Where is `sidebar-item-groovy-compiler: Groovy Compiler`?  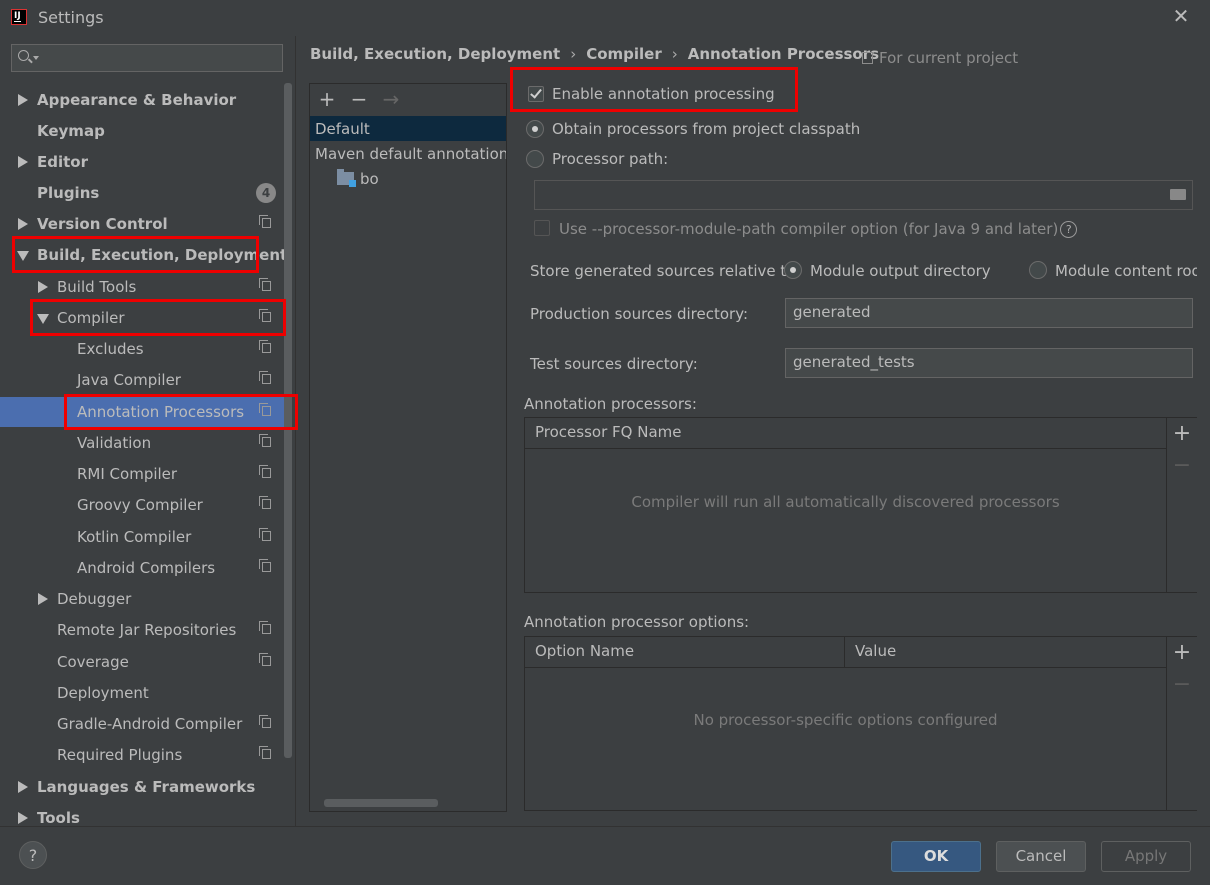 sidebar-item-groovy-compiler: Groovy Compiler is located at coordinates (142, 505).